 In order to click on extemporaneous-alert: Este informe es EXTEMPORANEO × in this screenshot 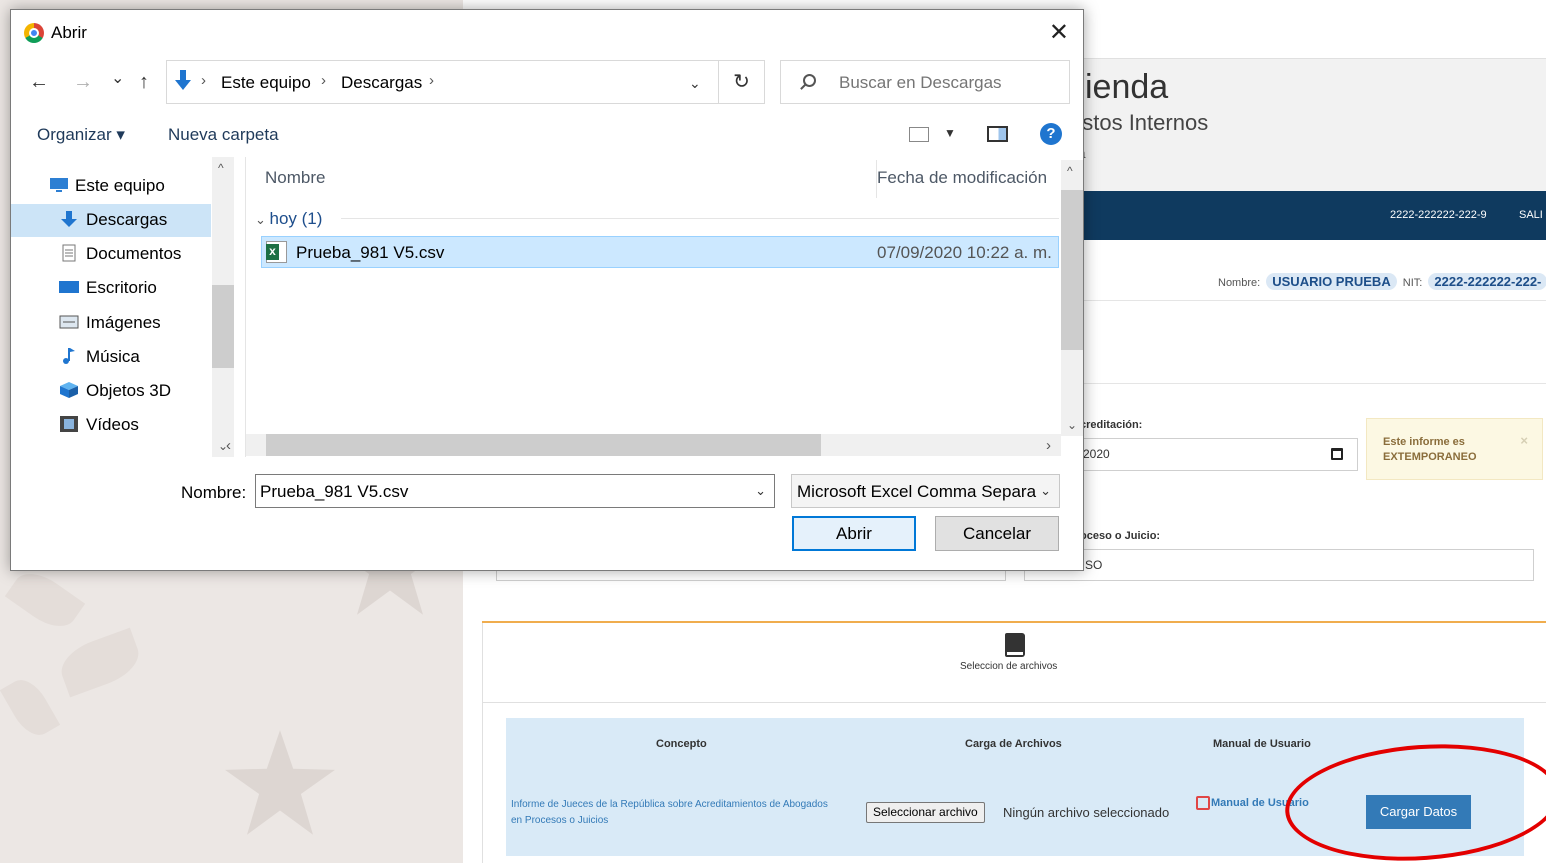, I will do `click(1454, 449)`.